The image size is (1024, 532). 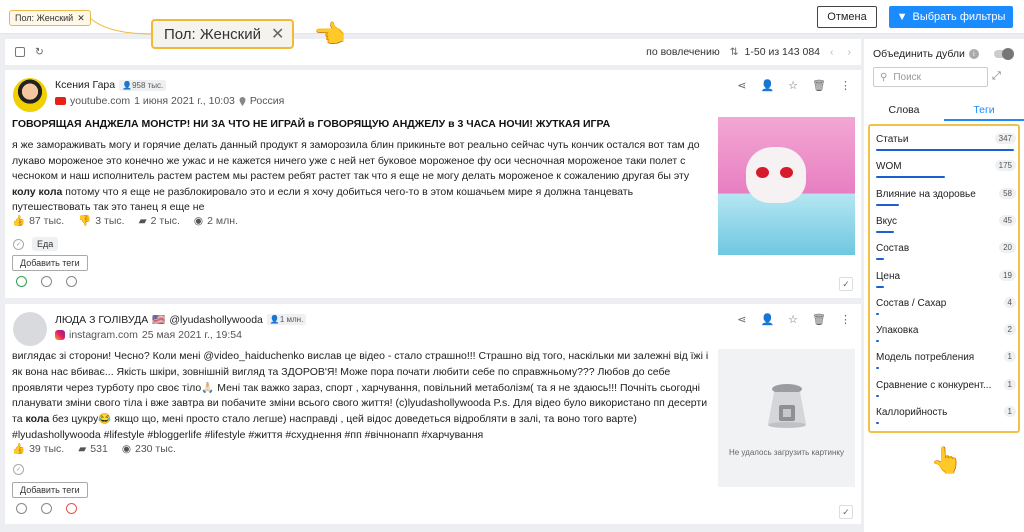 I want to click on filter-icon: ▼, so click(x=902, y=17).